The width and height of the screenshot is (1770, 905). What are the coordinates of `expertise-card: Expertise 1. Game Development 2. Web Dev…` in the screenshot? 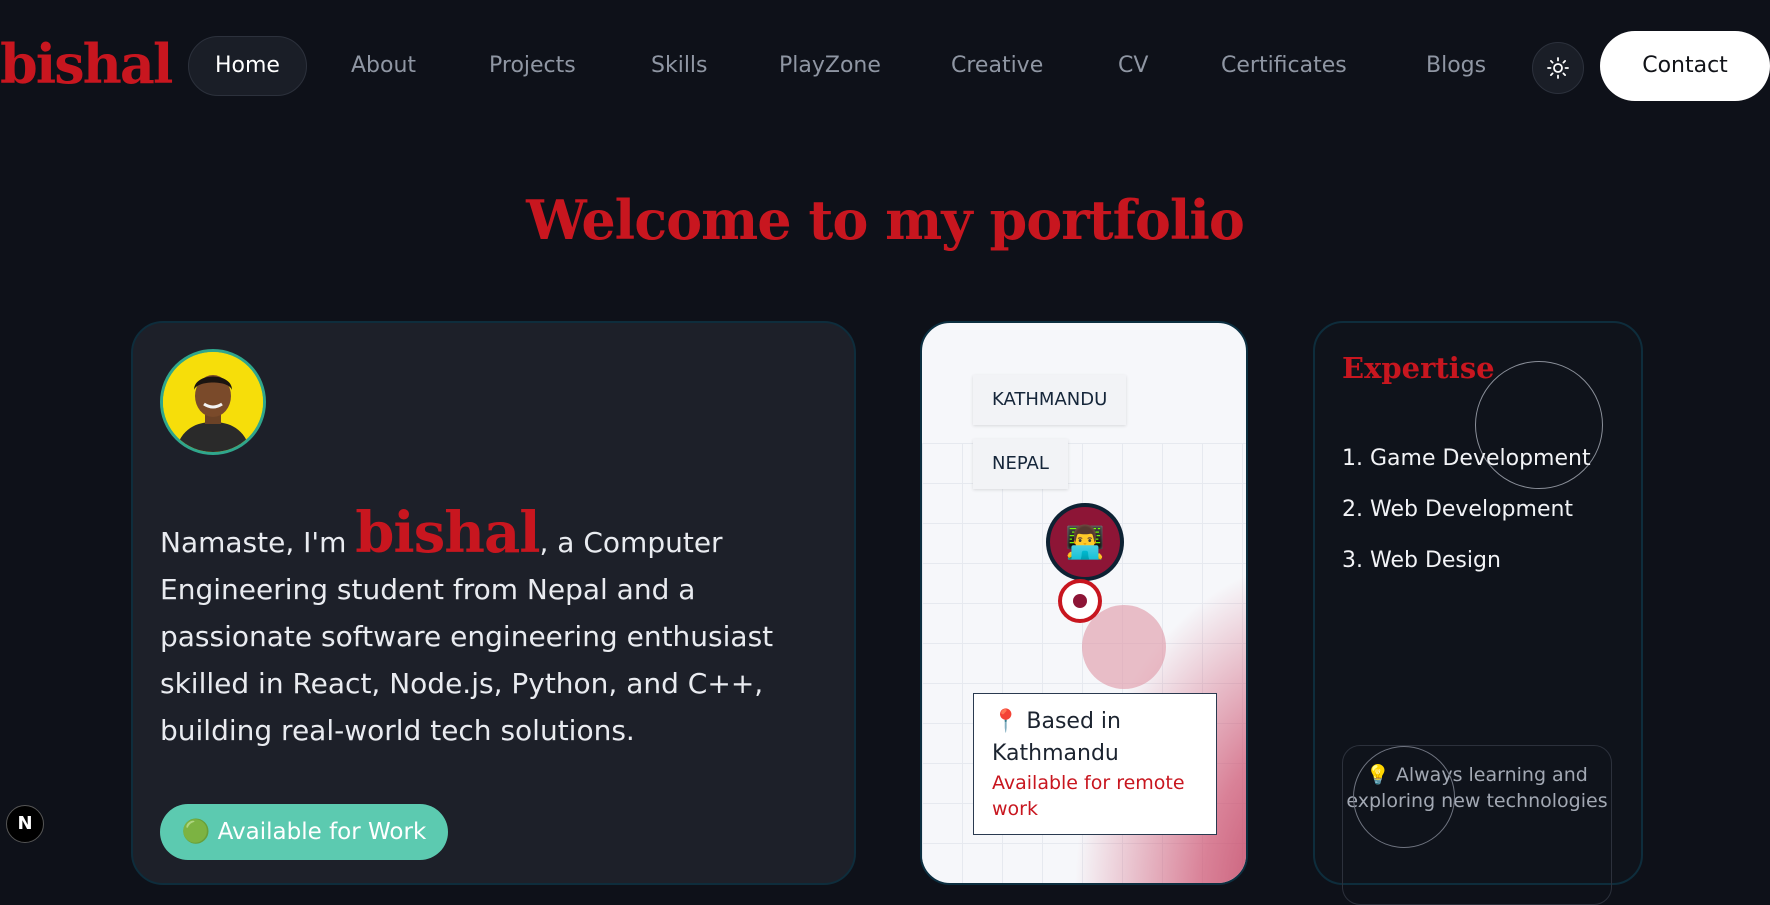 It's located at (1478, 613).